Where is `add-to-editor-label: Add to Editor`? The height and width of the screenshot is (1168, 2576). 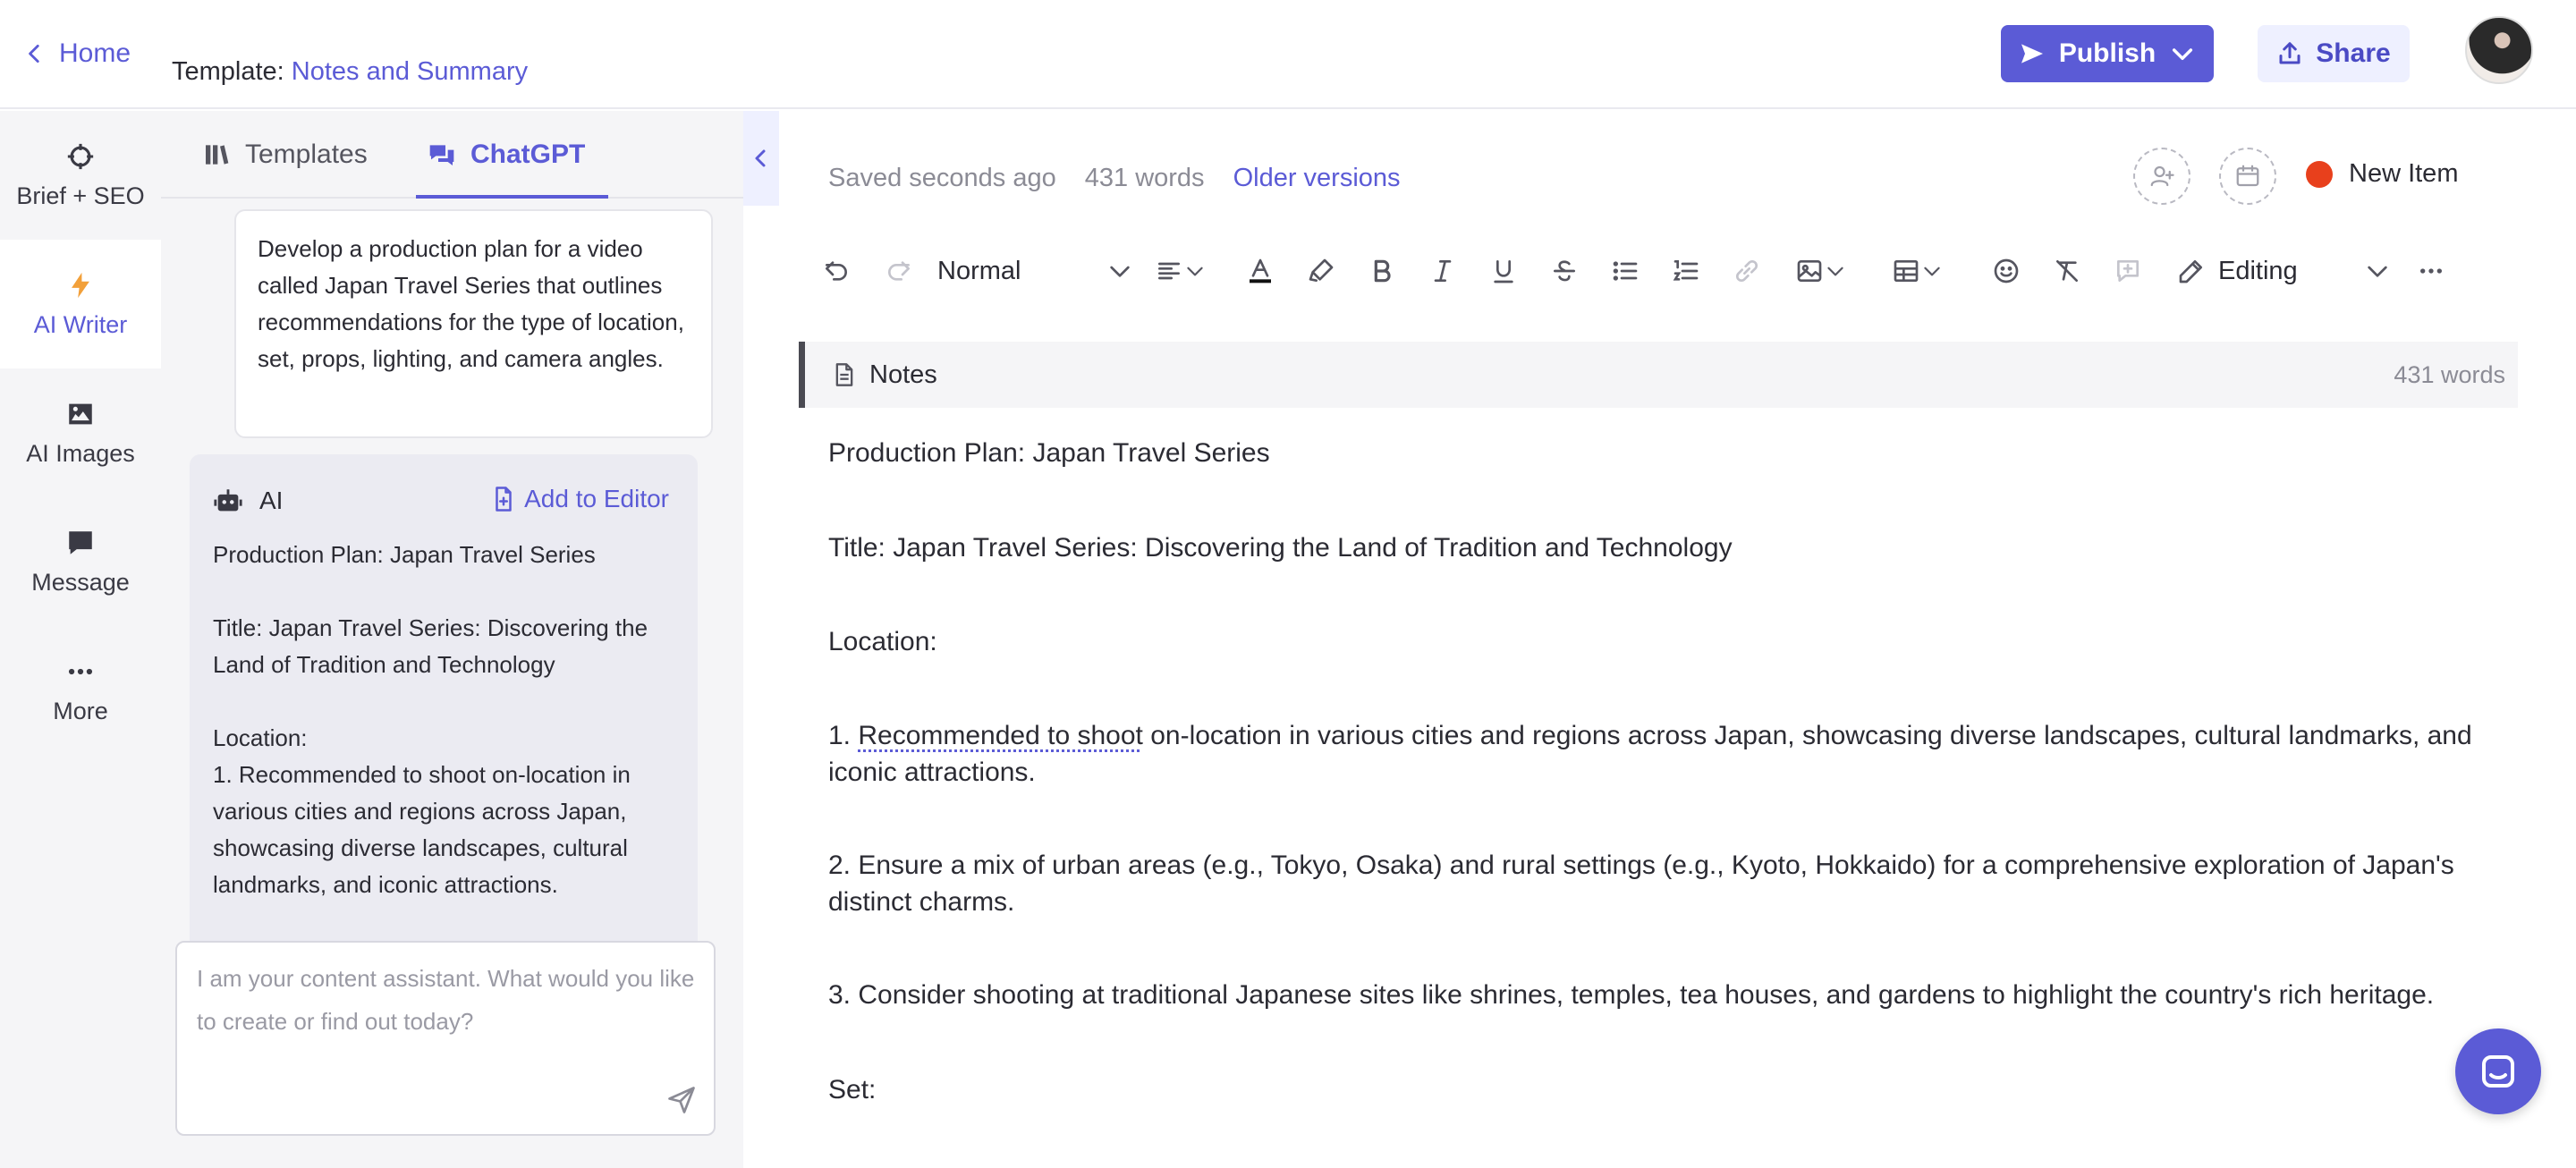 add-to-editor-label: Add to Editor is located at coordinates (596, 498).